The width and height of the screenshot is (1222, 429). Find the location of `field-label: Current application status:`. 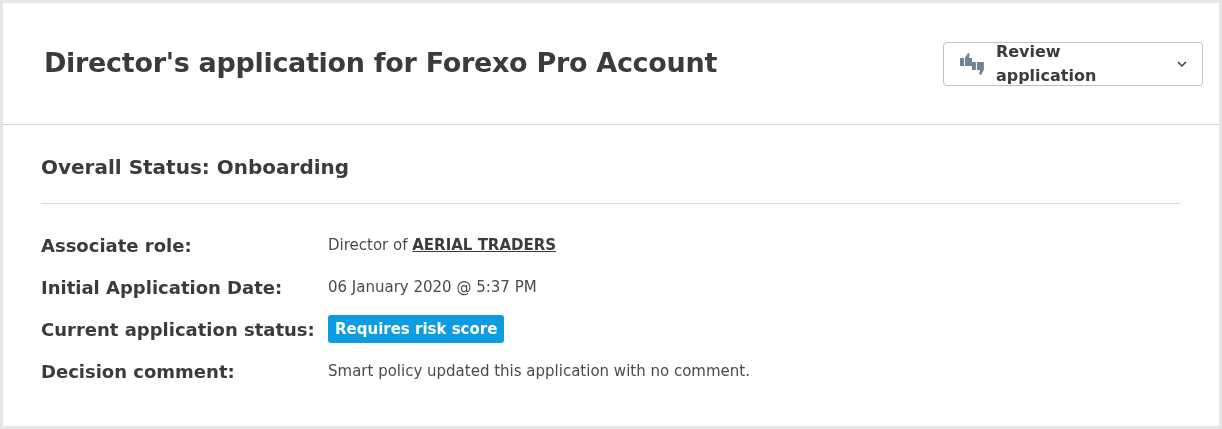

field-label: Current application status: is located at coordinates (178, 329).